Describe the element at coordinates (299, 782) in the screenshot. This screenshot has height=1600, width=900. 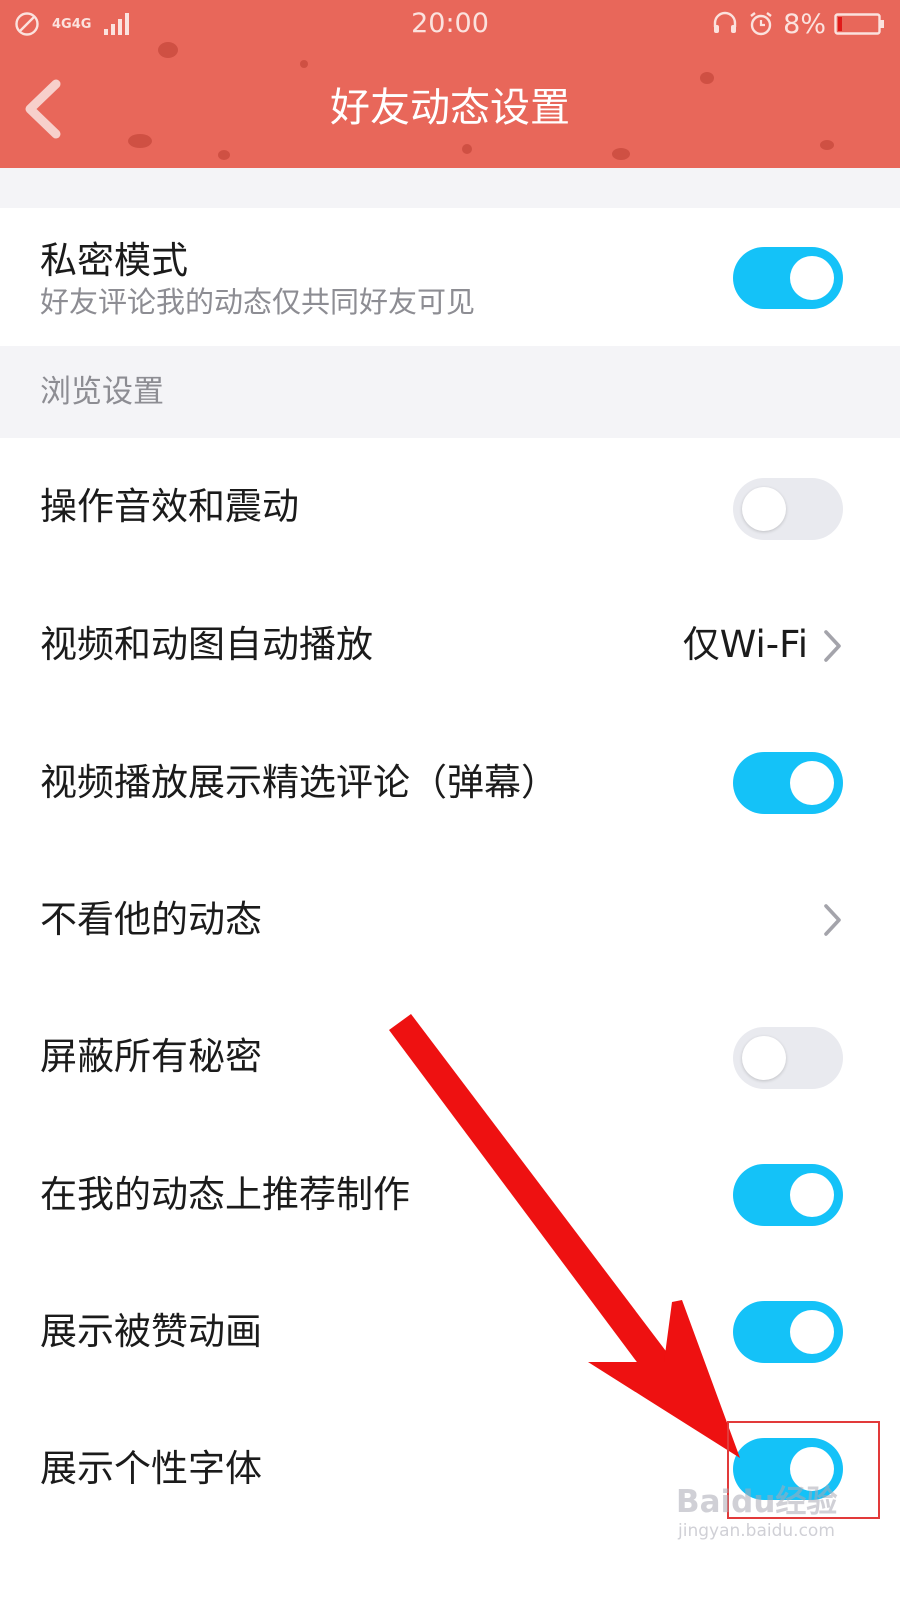
I see `settings-row-label: 视频播放展示精选评论（弹幕）` at that location.